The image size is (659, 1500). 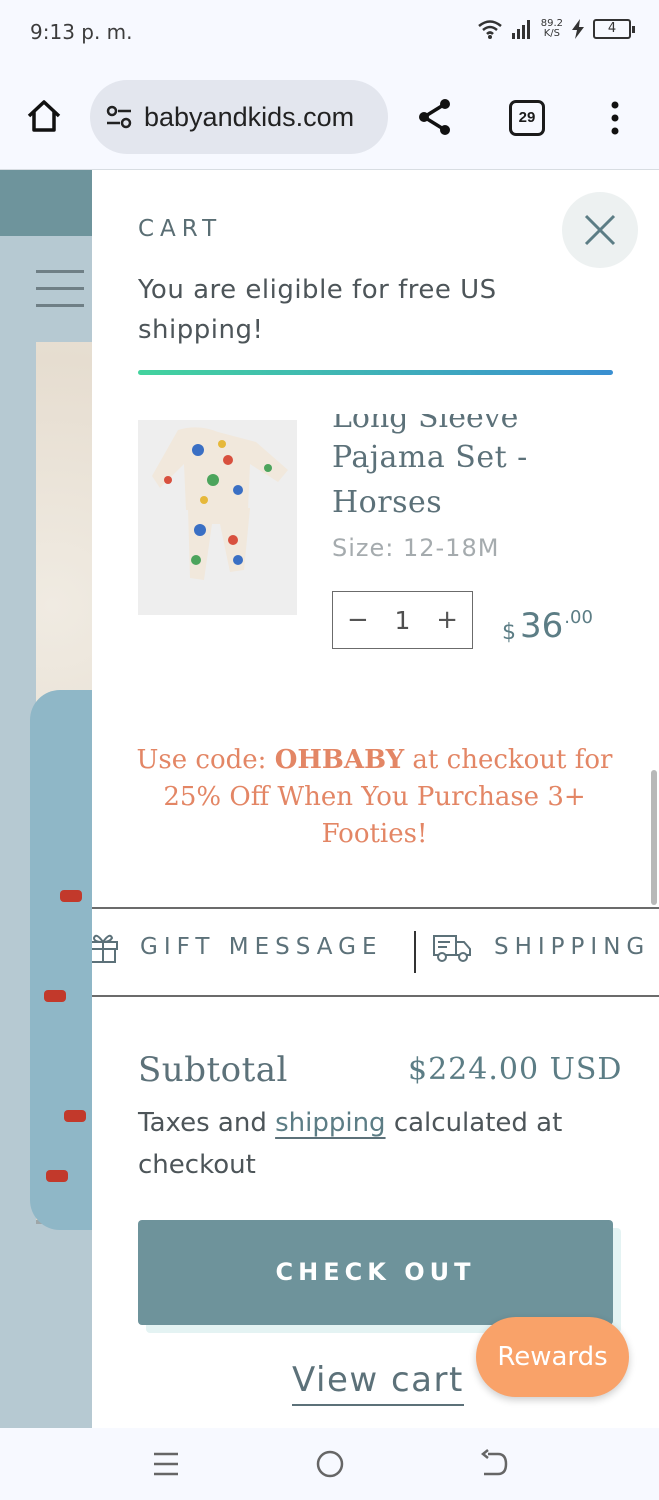 I want to click on close-cart-button, so click(x=600, y=230).